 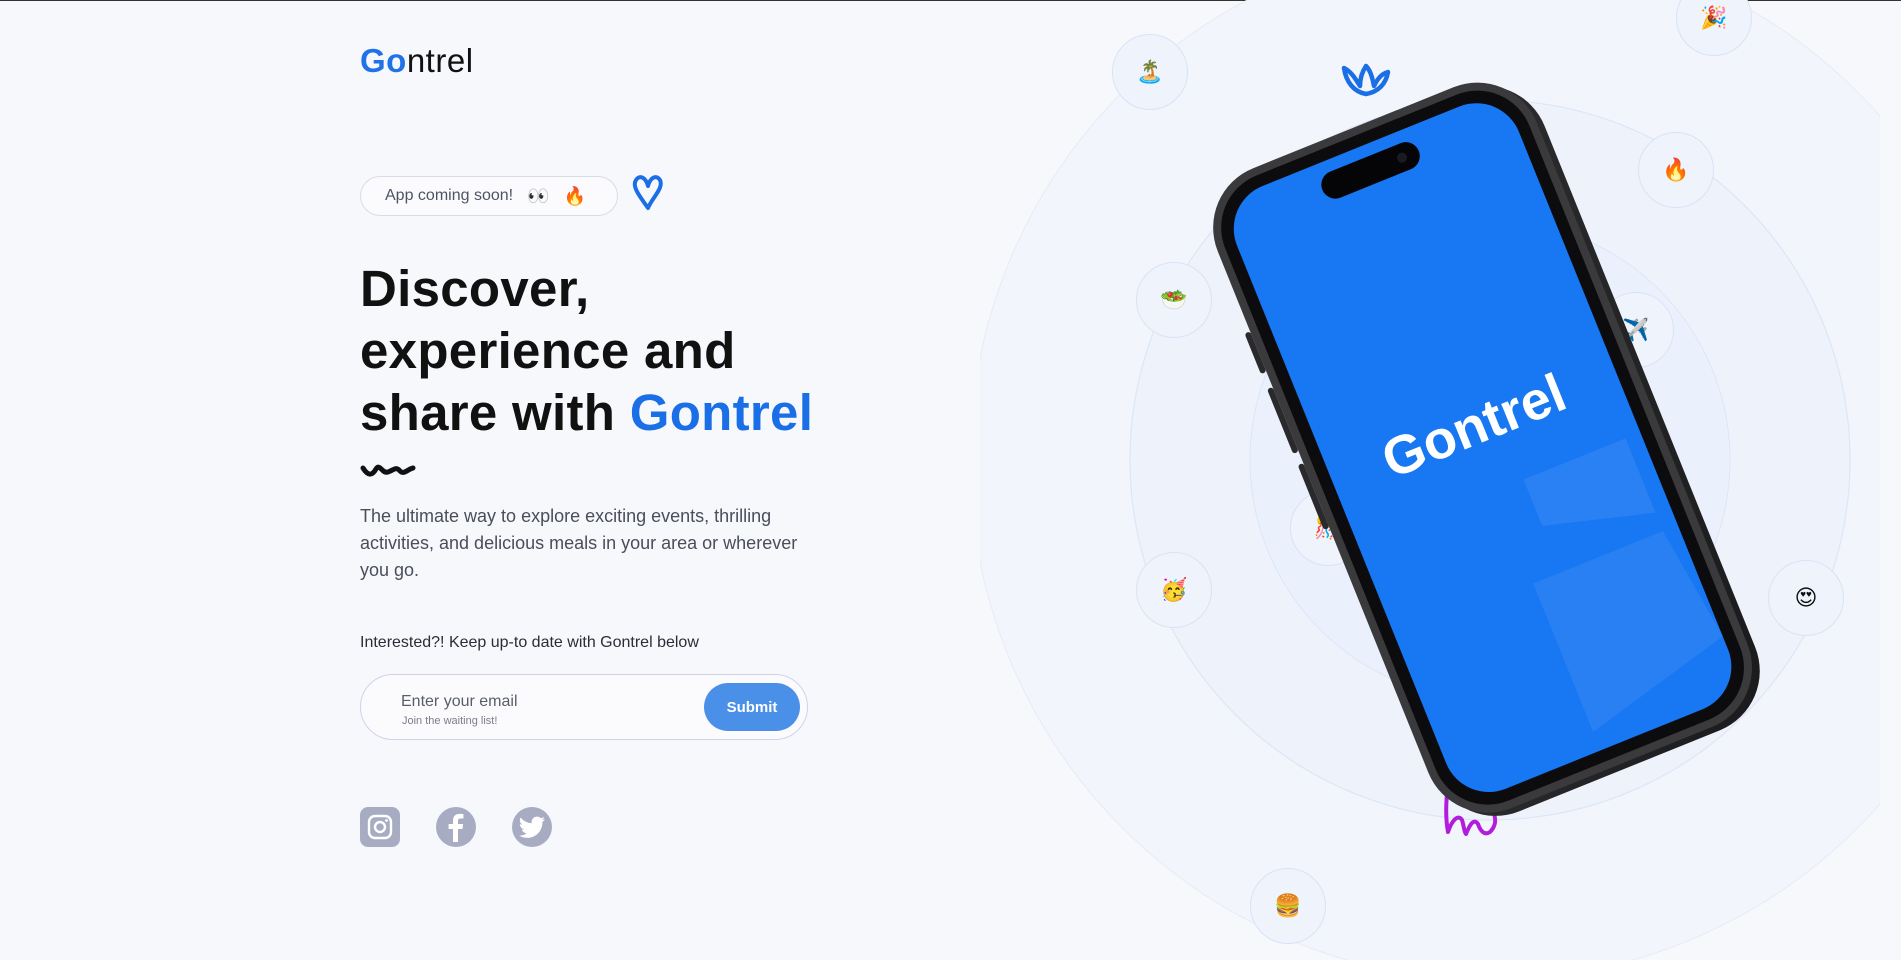 What do you see at coordinates (536, 702) in the screenshot?
I see `email-input` at bounding box center [536, 702].